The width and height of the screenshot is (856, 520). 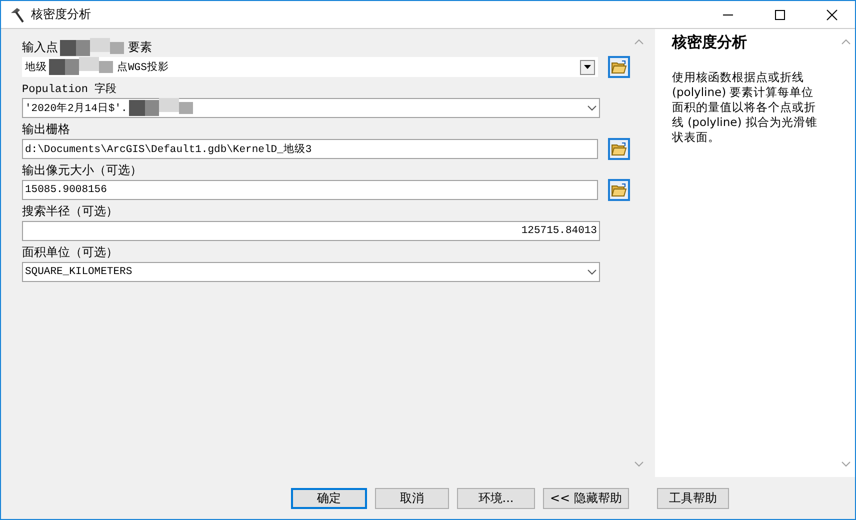 What do you see at coordinates (140, 47) in the screenshot?
I see `field-label: 要素` at bounding box center [140, 47].